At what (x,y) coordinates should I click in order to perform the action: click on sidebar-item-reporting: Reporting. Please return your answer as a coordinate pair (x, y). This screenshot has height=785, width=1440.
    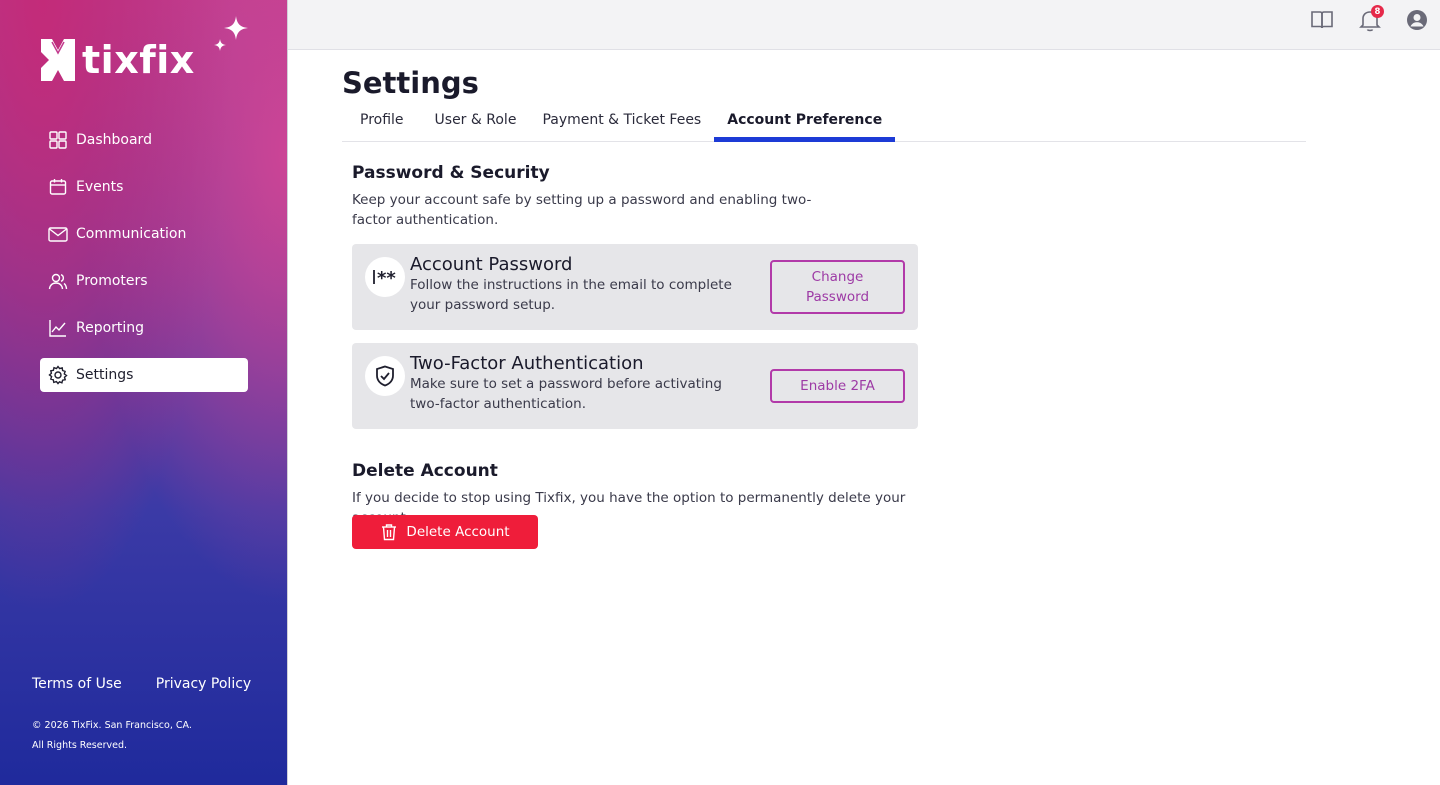
    Looking at the image, I should click on (144, 328).